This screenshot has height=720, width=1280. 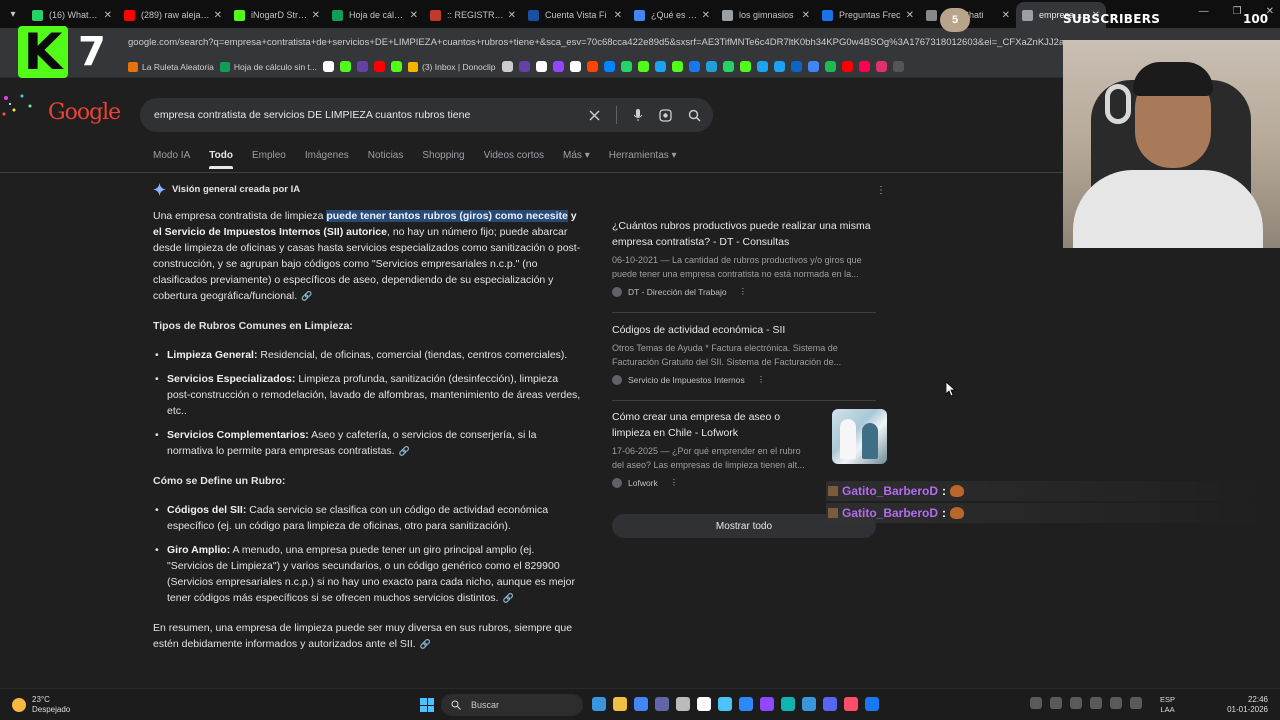 What do you see at coordinates (84, 112) in the screenshot?
I see `google-logo: Google` at bounding box center [84, 112].